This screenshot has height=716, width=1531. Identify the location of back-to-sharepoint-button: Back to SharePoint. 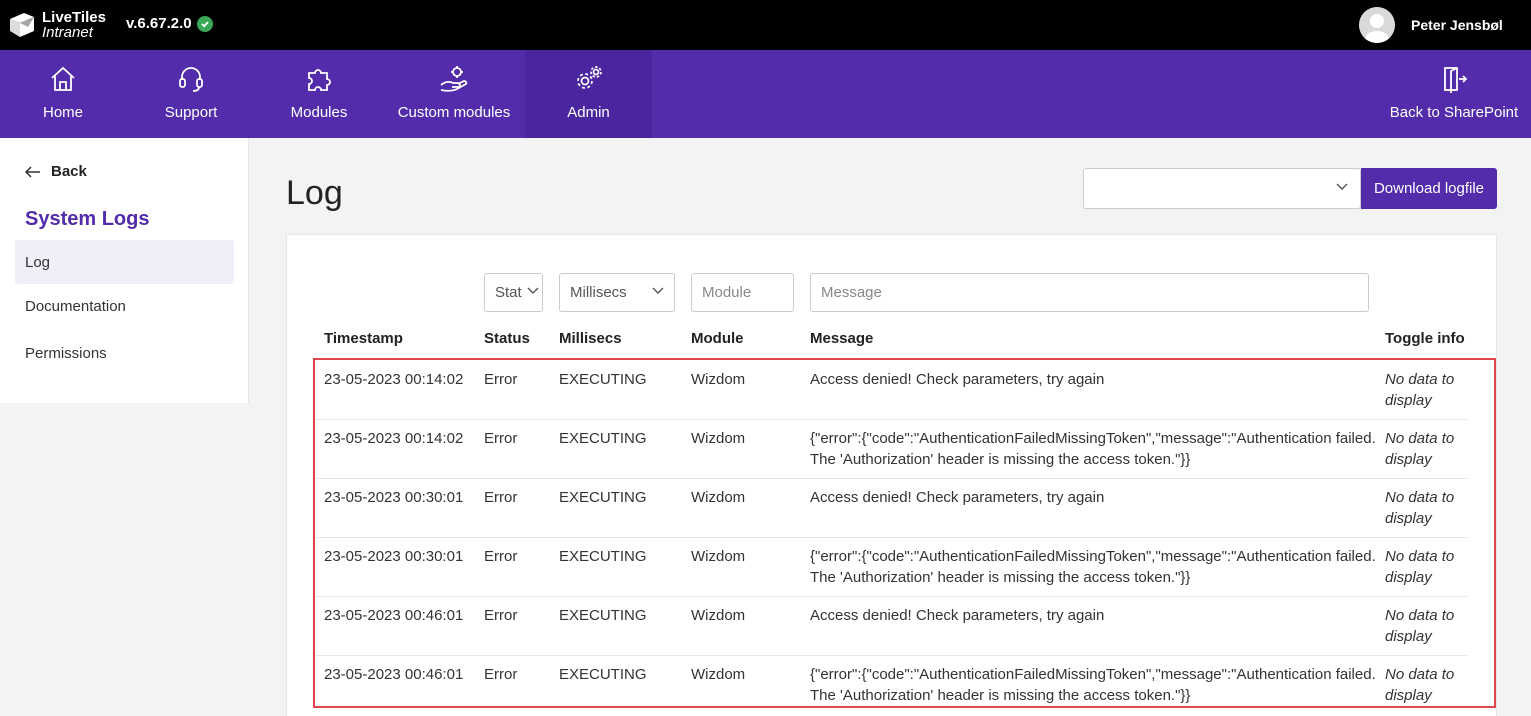
(1454, 94).